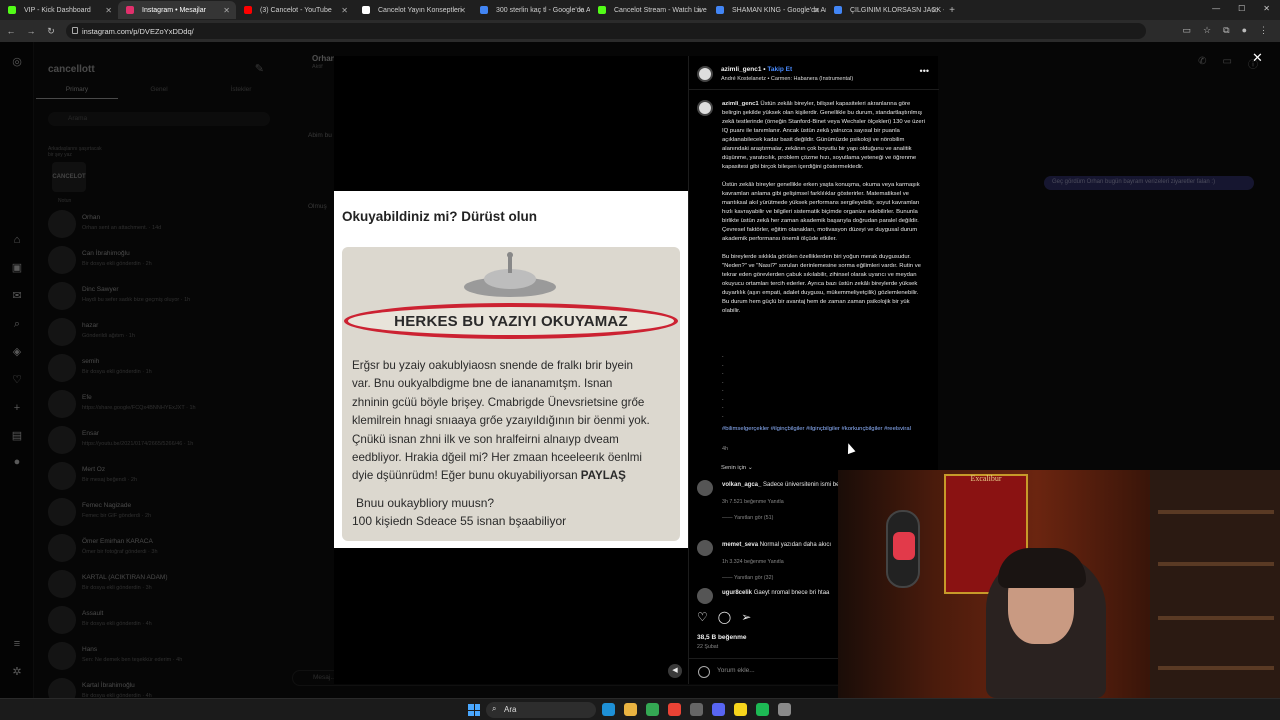 This screenshot has width=1280, height=720. What do you see at coordinates (718, 709) in the screenshot?
I see `discord-icon` at bounding box center [718, 709].